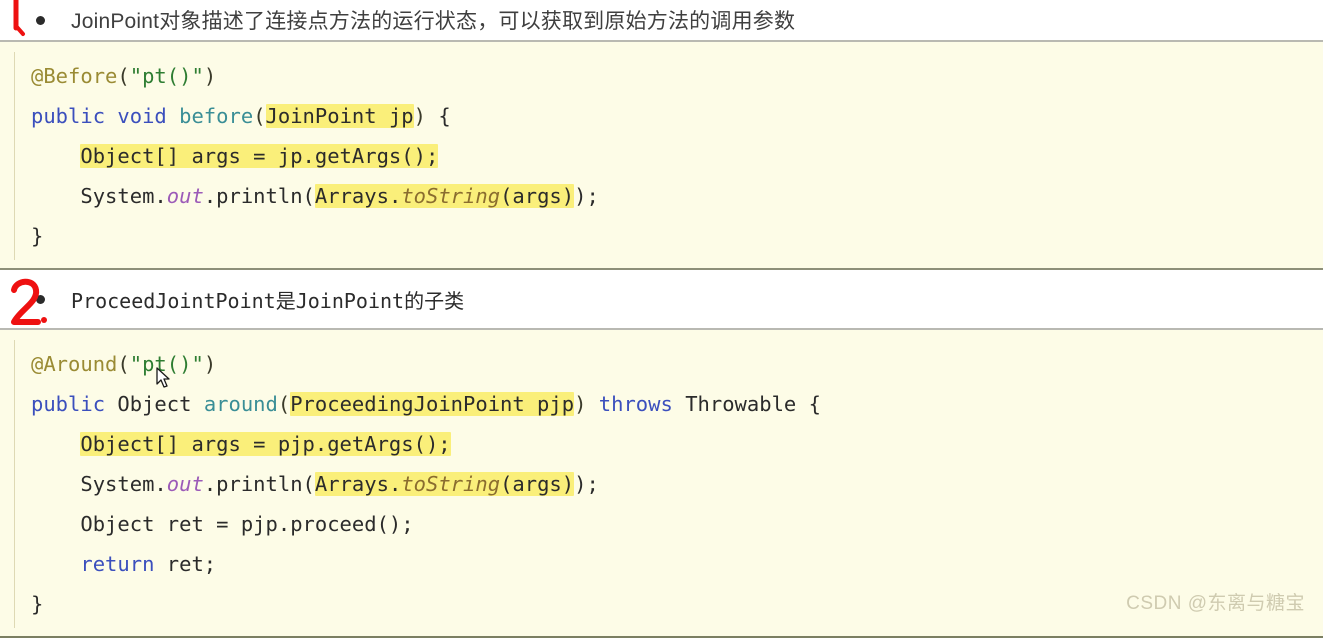 This screenshot has width=1323, height=638. I want to click on code-line: Object ret = pjp.proceed();, so click(247, 524).